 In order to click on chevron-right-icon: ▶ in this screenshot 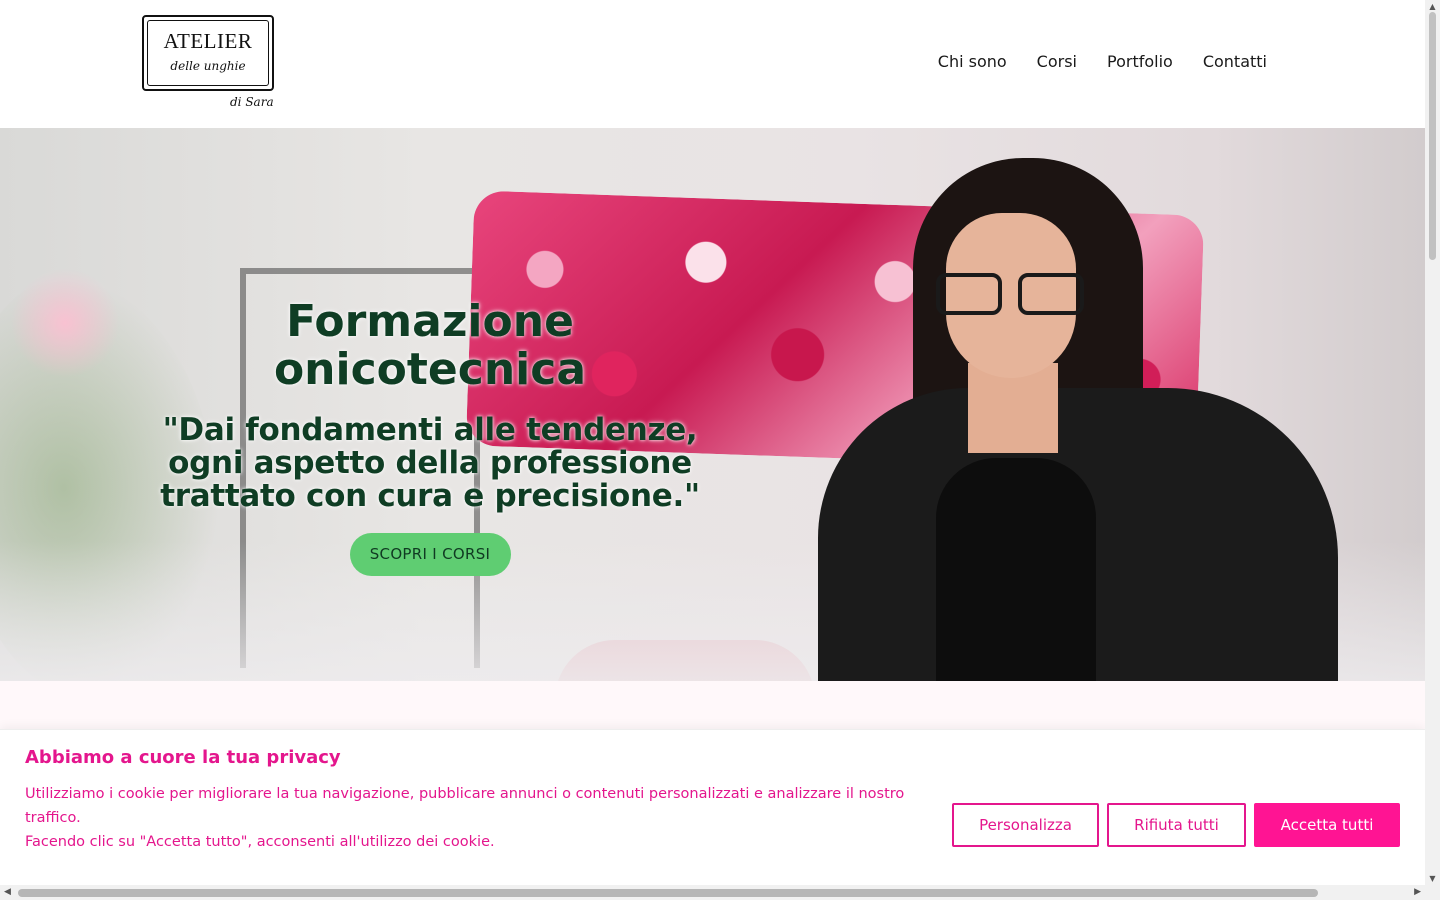, I will do `click(1417, 892)`.